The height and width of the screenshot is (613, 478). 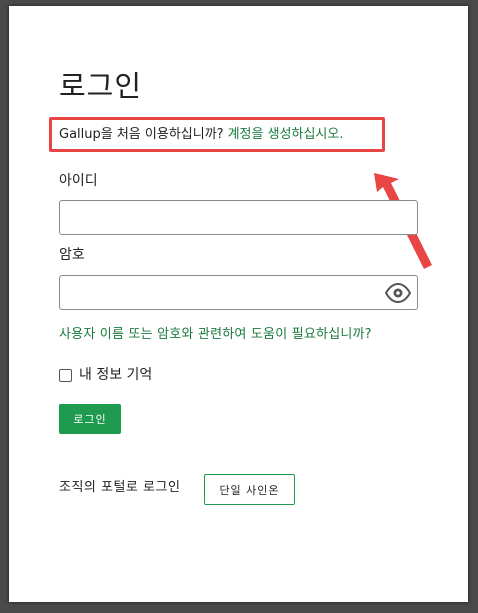 I want to click on username-label: 아이디, so click(x=78, y=181).